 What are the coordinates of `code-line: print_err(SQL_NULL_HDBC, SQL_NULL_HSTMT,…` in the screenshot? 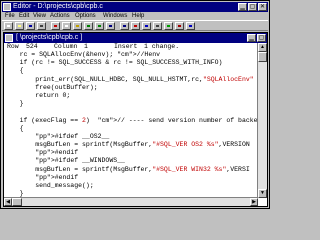 It's located at (131, 80).